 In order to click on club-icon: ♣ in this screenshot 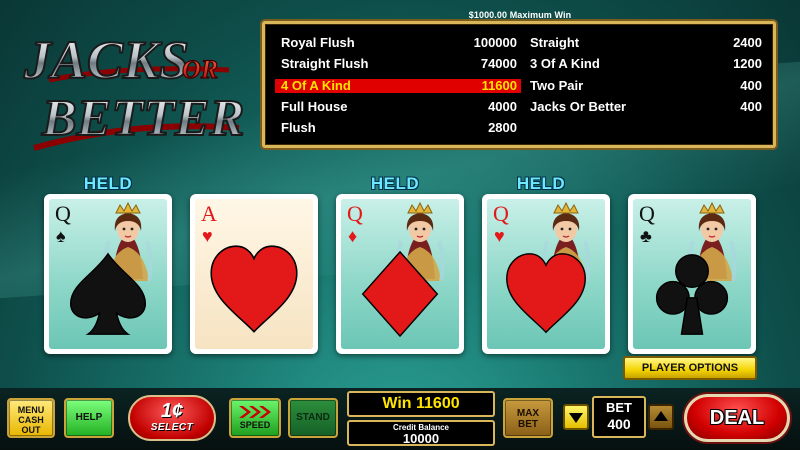, I will do `click(646, 236)`.